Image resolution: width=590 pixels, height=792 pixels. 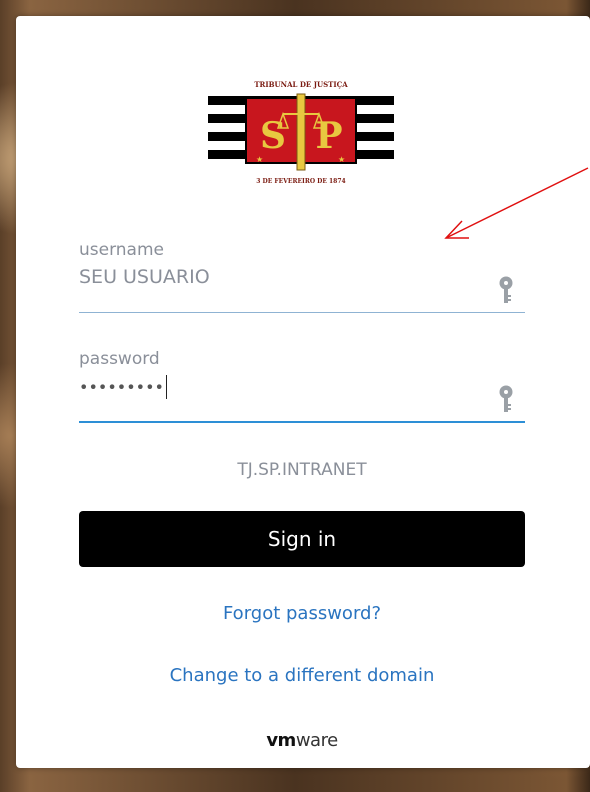 What do you see at coordinates (302, 613) in the screenshot?
I see `forgot-password-link: Forgot password?` at bounding box center [302, 613].